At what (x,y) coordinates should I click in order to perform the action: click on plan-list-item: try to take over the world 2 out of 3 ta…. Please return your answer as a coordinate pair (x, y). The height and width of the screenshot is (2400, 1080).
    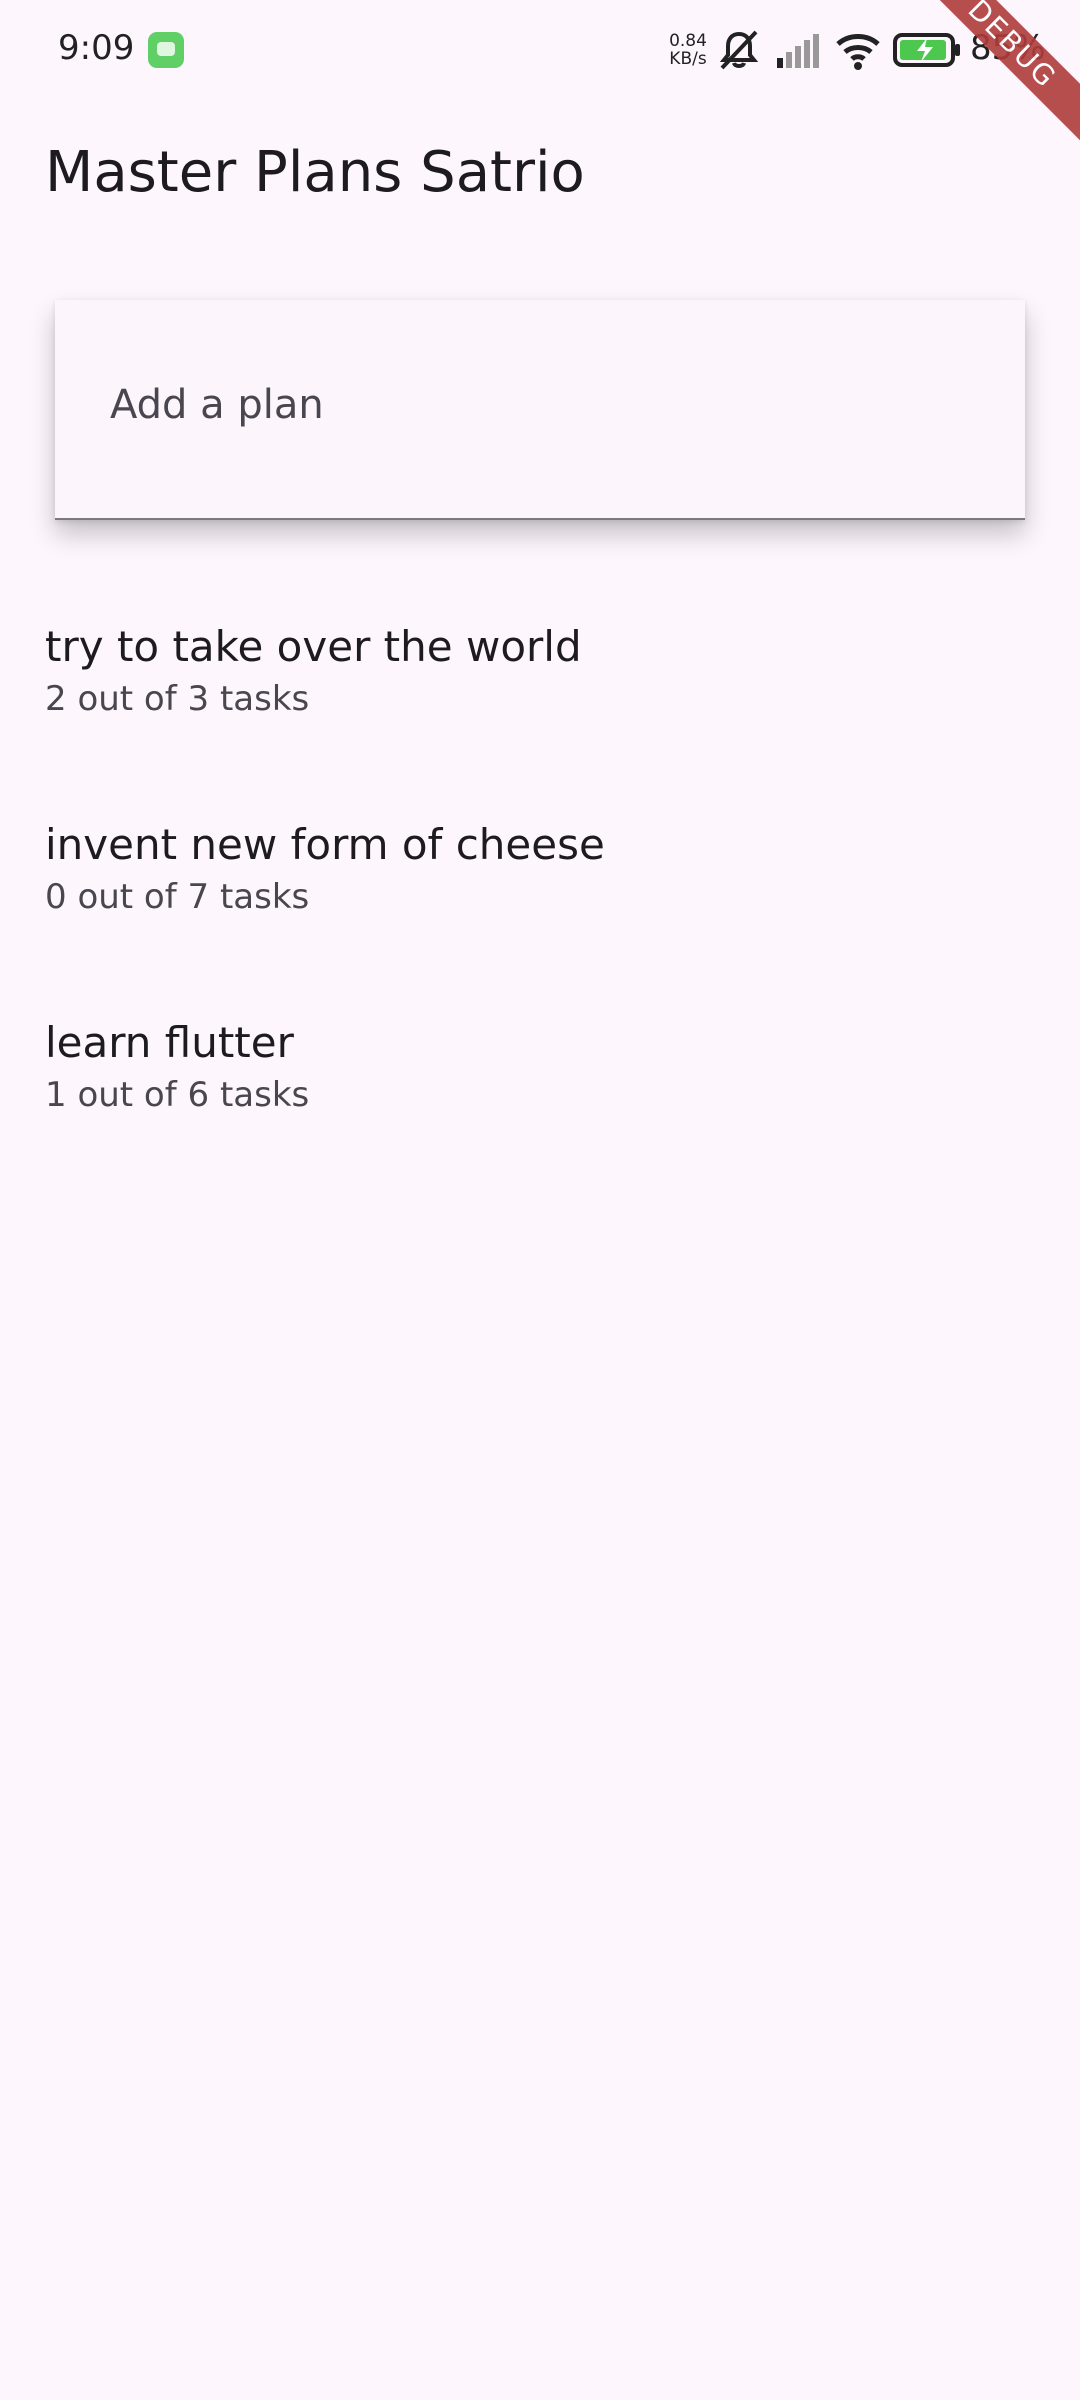
    Looking at the image, I should click on (540, 689).